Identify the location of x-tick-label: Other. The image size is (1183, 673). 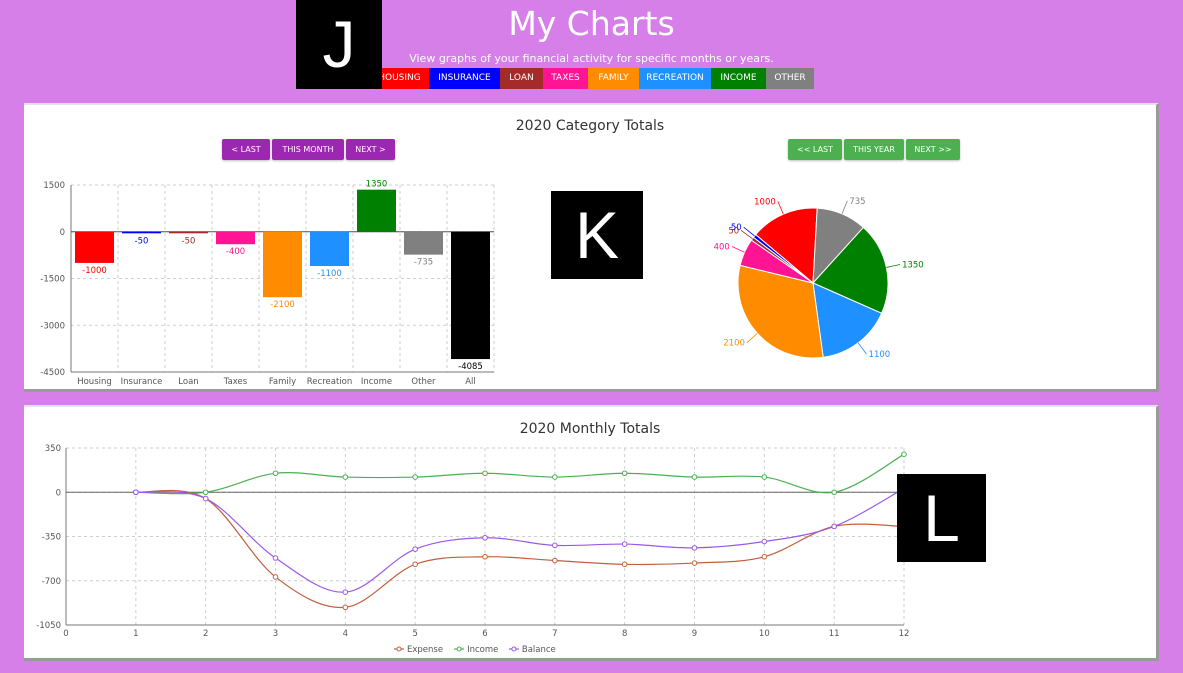
(423, 382).